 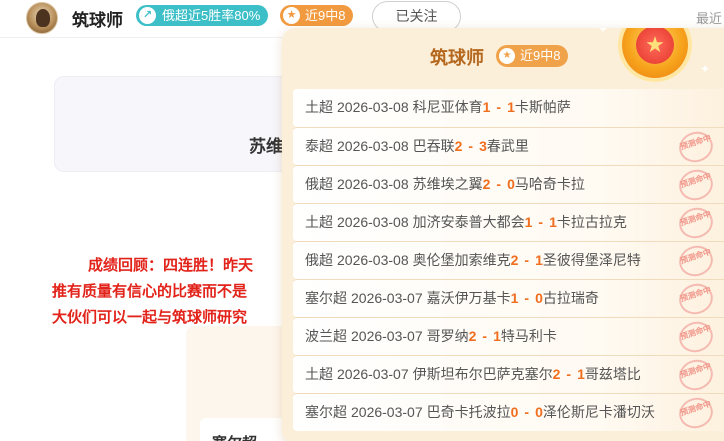 What do you see at coordinates (540, 55) in the screenshot?
I see `popup-streak-text: 近9中8` at bounding box center [540, 55].